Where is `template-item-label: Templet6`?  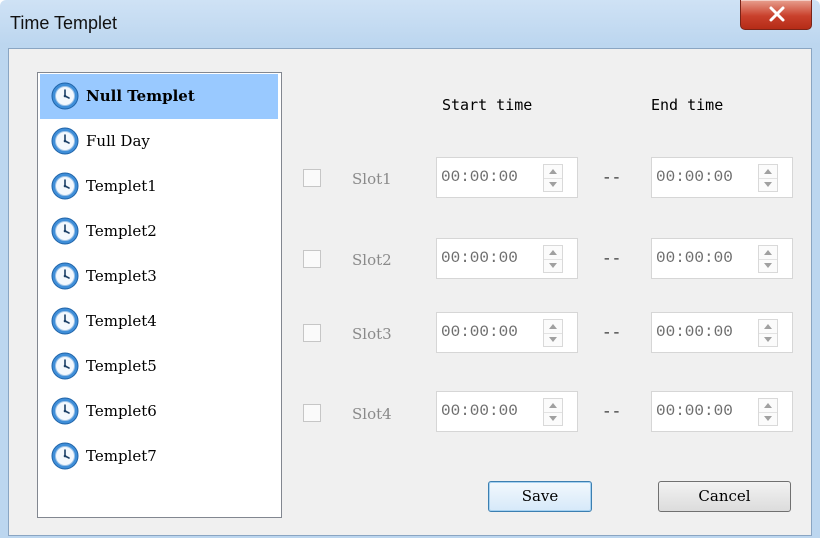
template-item-label: Templet6 is located at coordinates (121, 411).